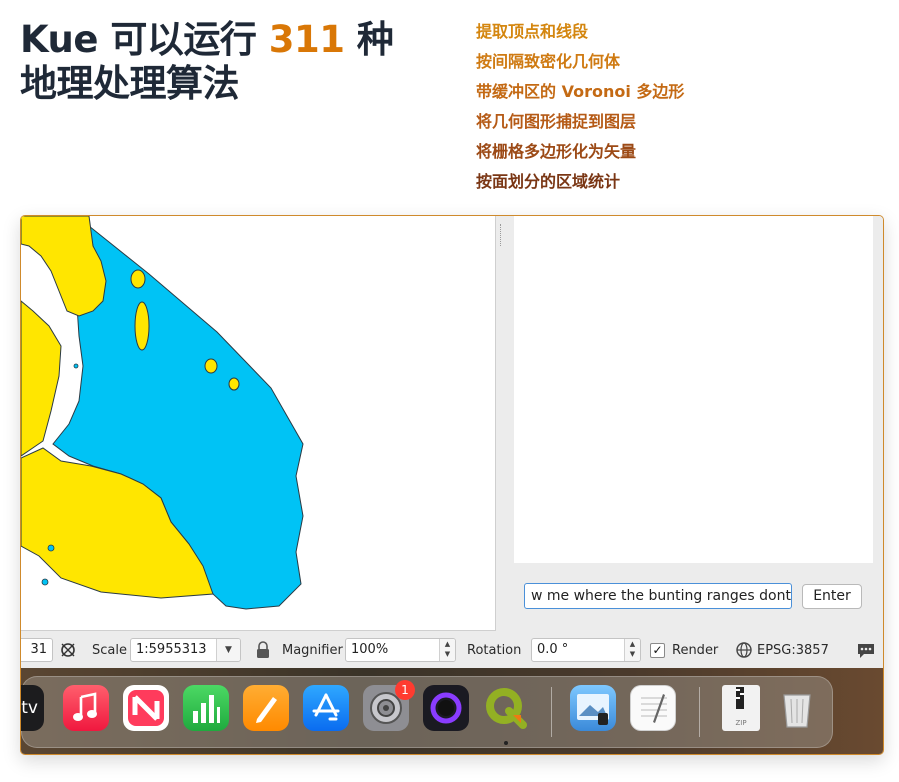 The width and height of the screenshot is (899, 782). Describe the element at coordinates (532, 31) in the screenshot. I see `feature-item: 提取顶点和线段` at that location.